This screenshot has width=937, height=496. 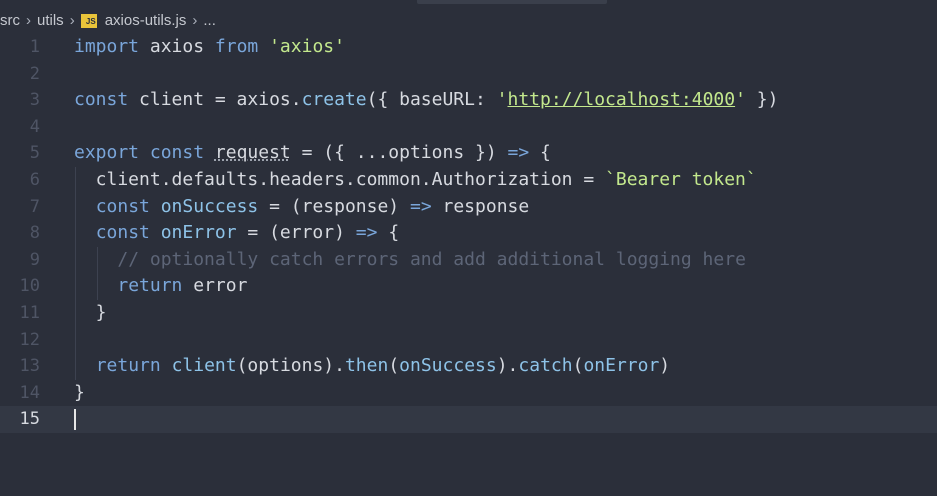 I want to click on code-token: client = axios., so click(x=215, y=100).